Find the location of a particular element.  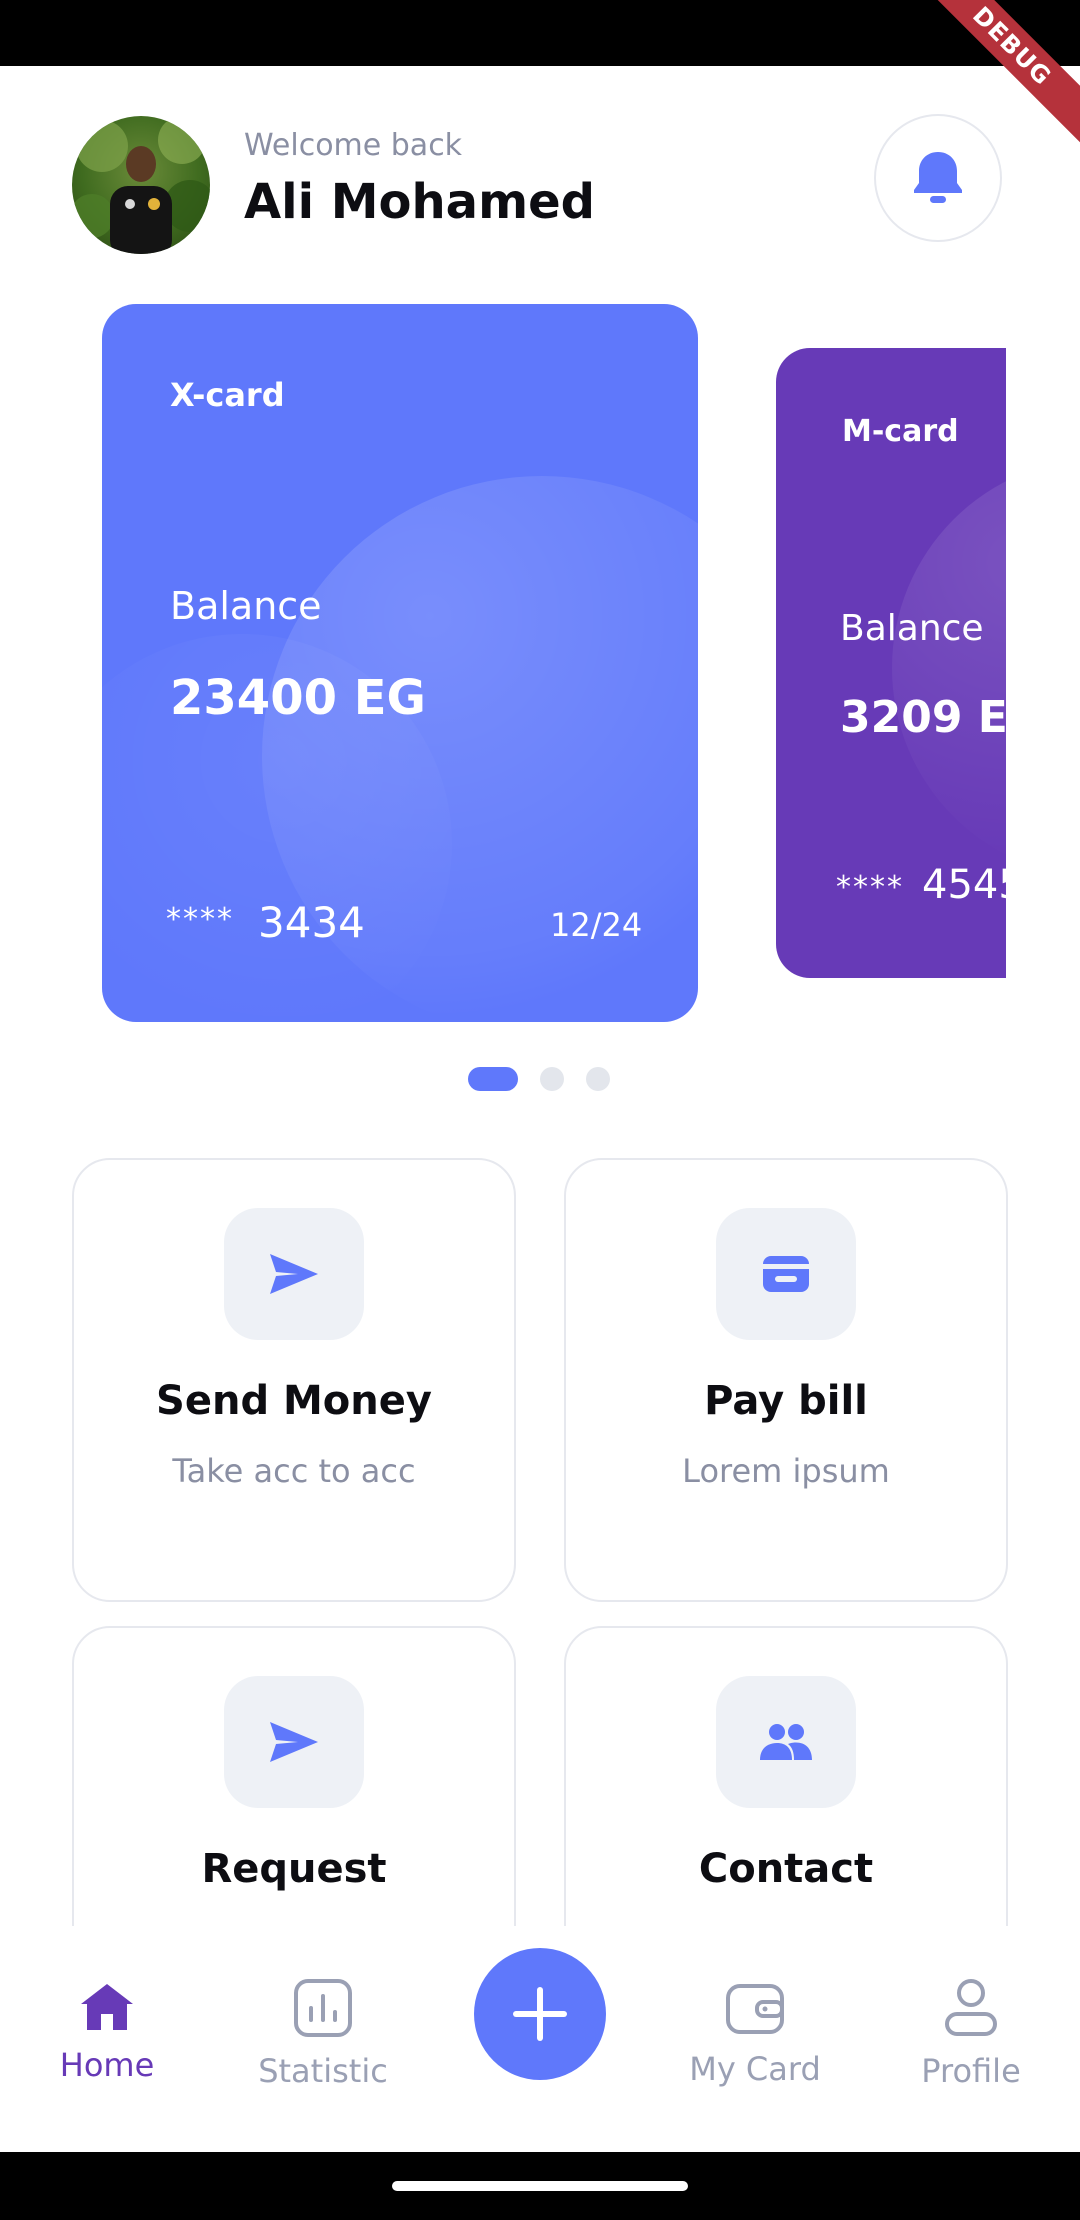

card-name: M-card is located at coordinates (900, 431).